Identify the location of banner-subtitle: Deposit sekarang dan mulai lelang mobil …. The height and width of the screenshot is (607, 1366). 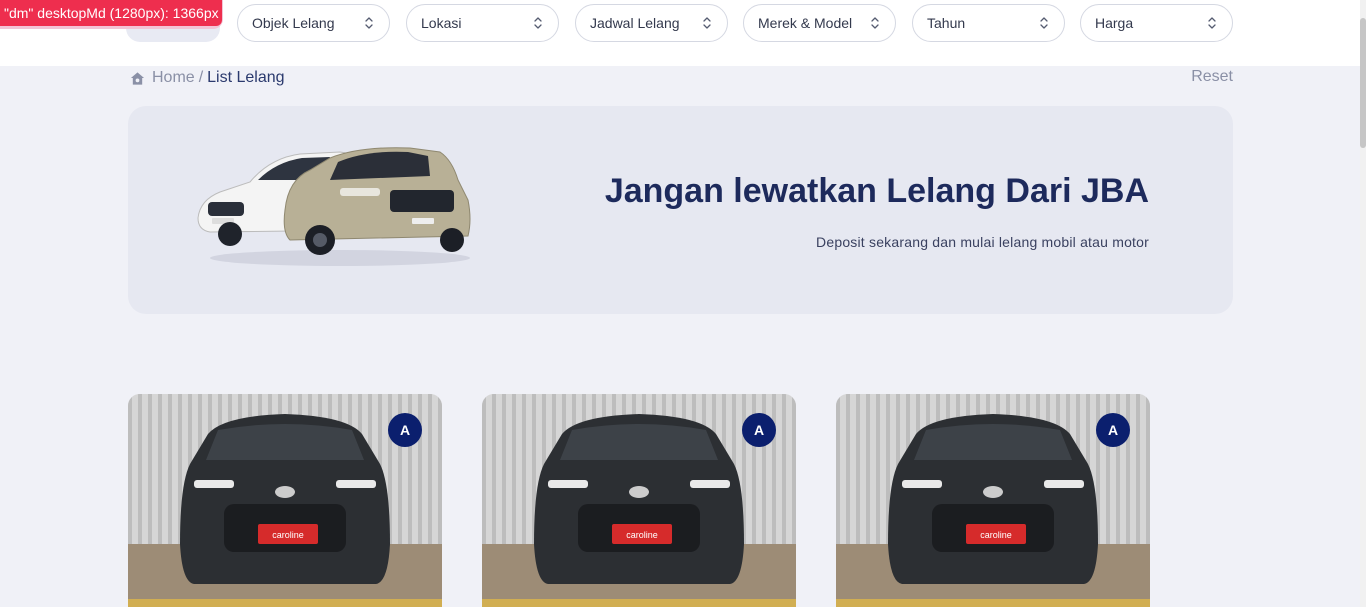
(982, 242).